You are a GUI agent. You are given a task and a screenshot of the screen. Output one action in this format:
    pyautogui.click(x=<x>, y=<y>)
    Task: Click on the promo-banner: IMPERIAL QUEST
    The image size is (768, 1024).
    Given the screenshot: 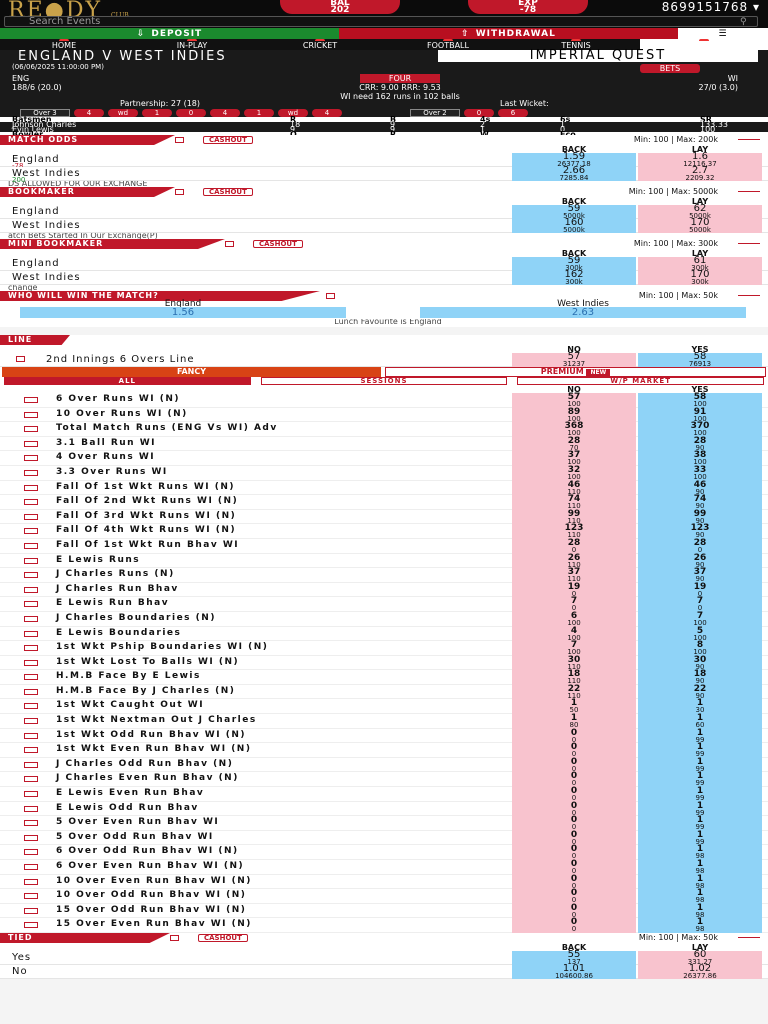 What is the action you would take?
    pyautogui.click(x=598, y=55)
    